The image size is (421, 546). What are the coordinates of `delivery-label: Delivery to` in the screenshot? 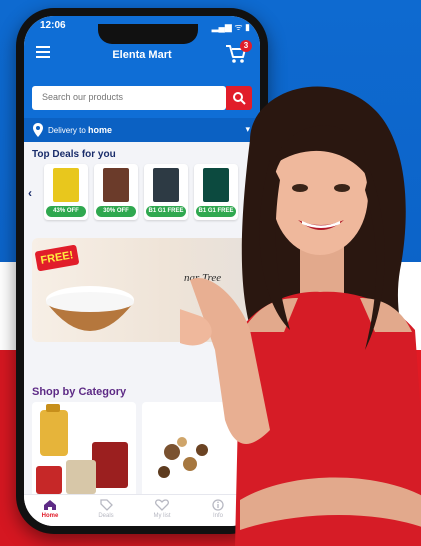 It's located at (67, 130).